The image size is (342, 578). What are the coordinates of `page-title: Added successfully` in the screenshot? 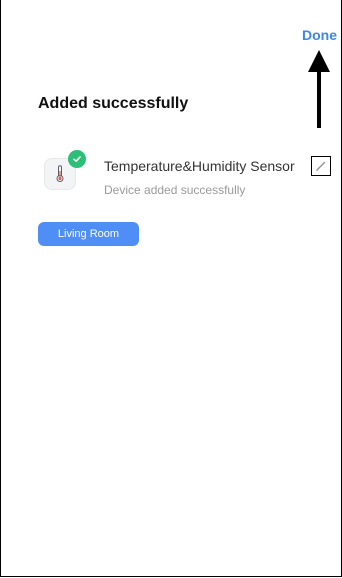 It's located at (113, 103).